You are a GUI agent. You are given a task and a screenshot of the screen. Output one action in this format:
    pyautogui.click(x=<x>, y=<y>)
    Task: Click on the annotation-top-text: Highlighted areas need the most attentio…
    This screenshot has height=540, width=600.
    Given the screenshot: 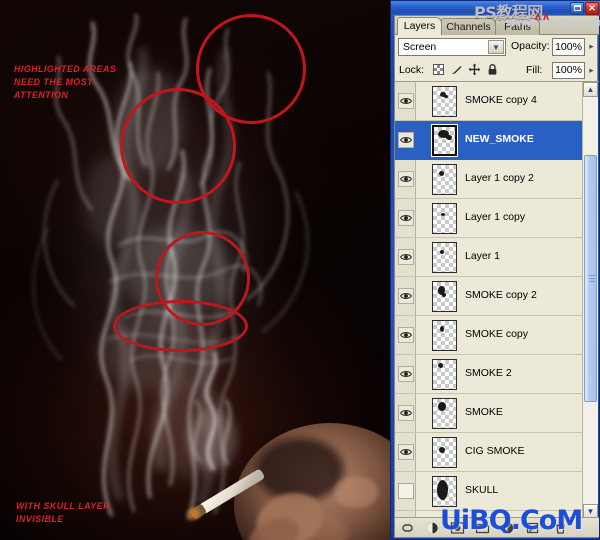 What is the action you would take?
    pyautogui.click(x=65, y=82)
    